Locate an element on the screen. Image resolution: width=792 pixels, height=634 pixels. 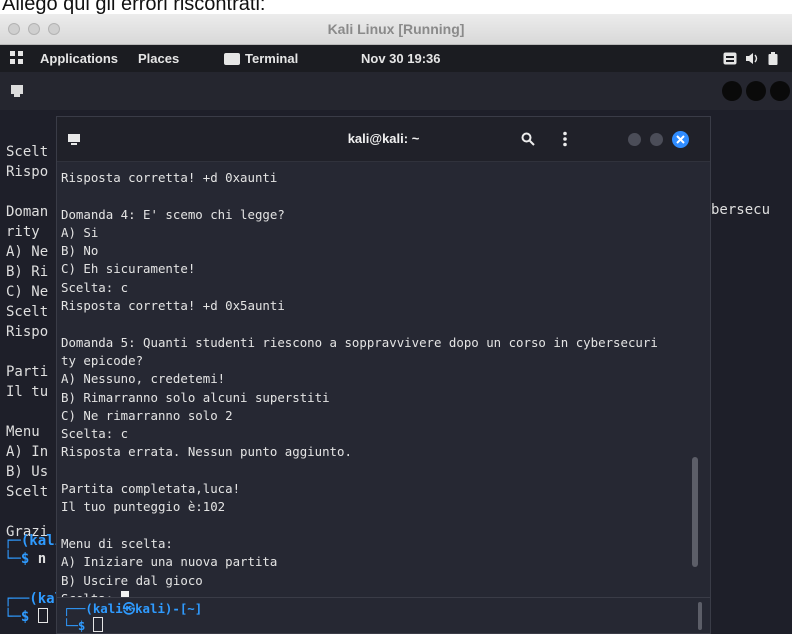
terminal-line: B) No is located at coordinates (80, 251).